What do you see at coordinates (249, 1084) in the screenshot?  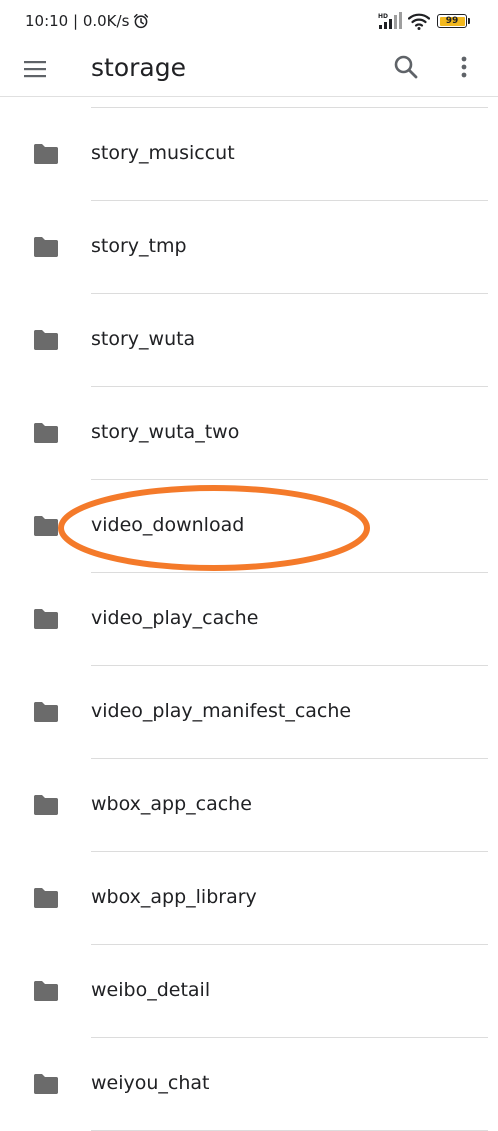 I see `folder-row: weiyou_chat` at bounding box center [249, 1084].